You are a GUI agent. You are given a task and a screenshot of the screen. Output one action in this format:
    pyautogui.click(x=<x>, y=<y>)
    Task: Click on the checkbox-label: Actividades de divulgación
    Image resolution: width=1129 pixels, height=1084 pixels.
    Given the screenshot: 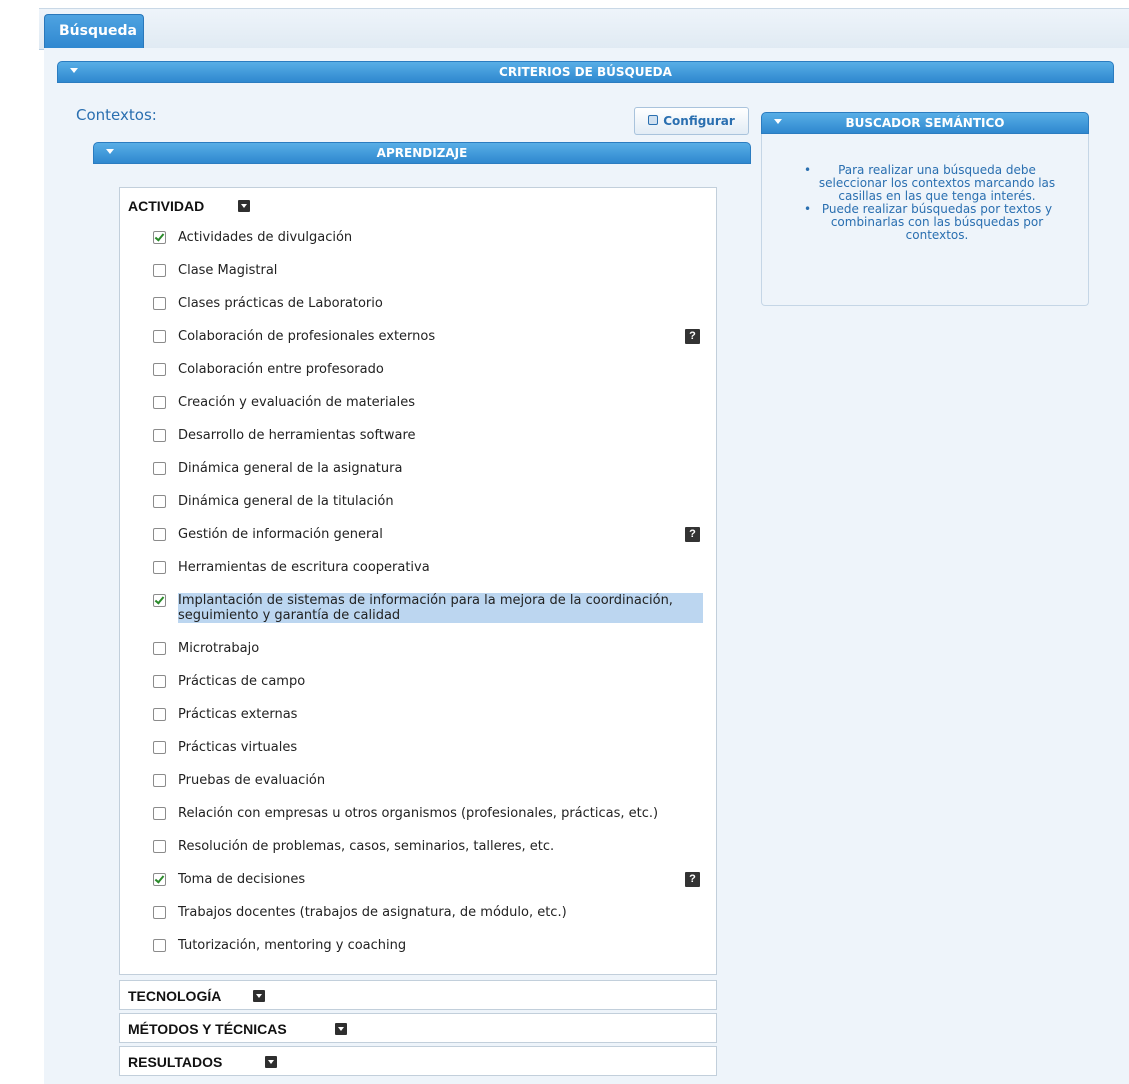 What is the action you would take?
    pyautogui.click(x=265, y=237)
    